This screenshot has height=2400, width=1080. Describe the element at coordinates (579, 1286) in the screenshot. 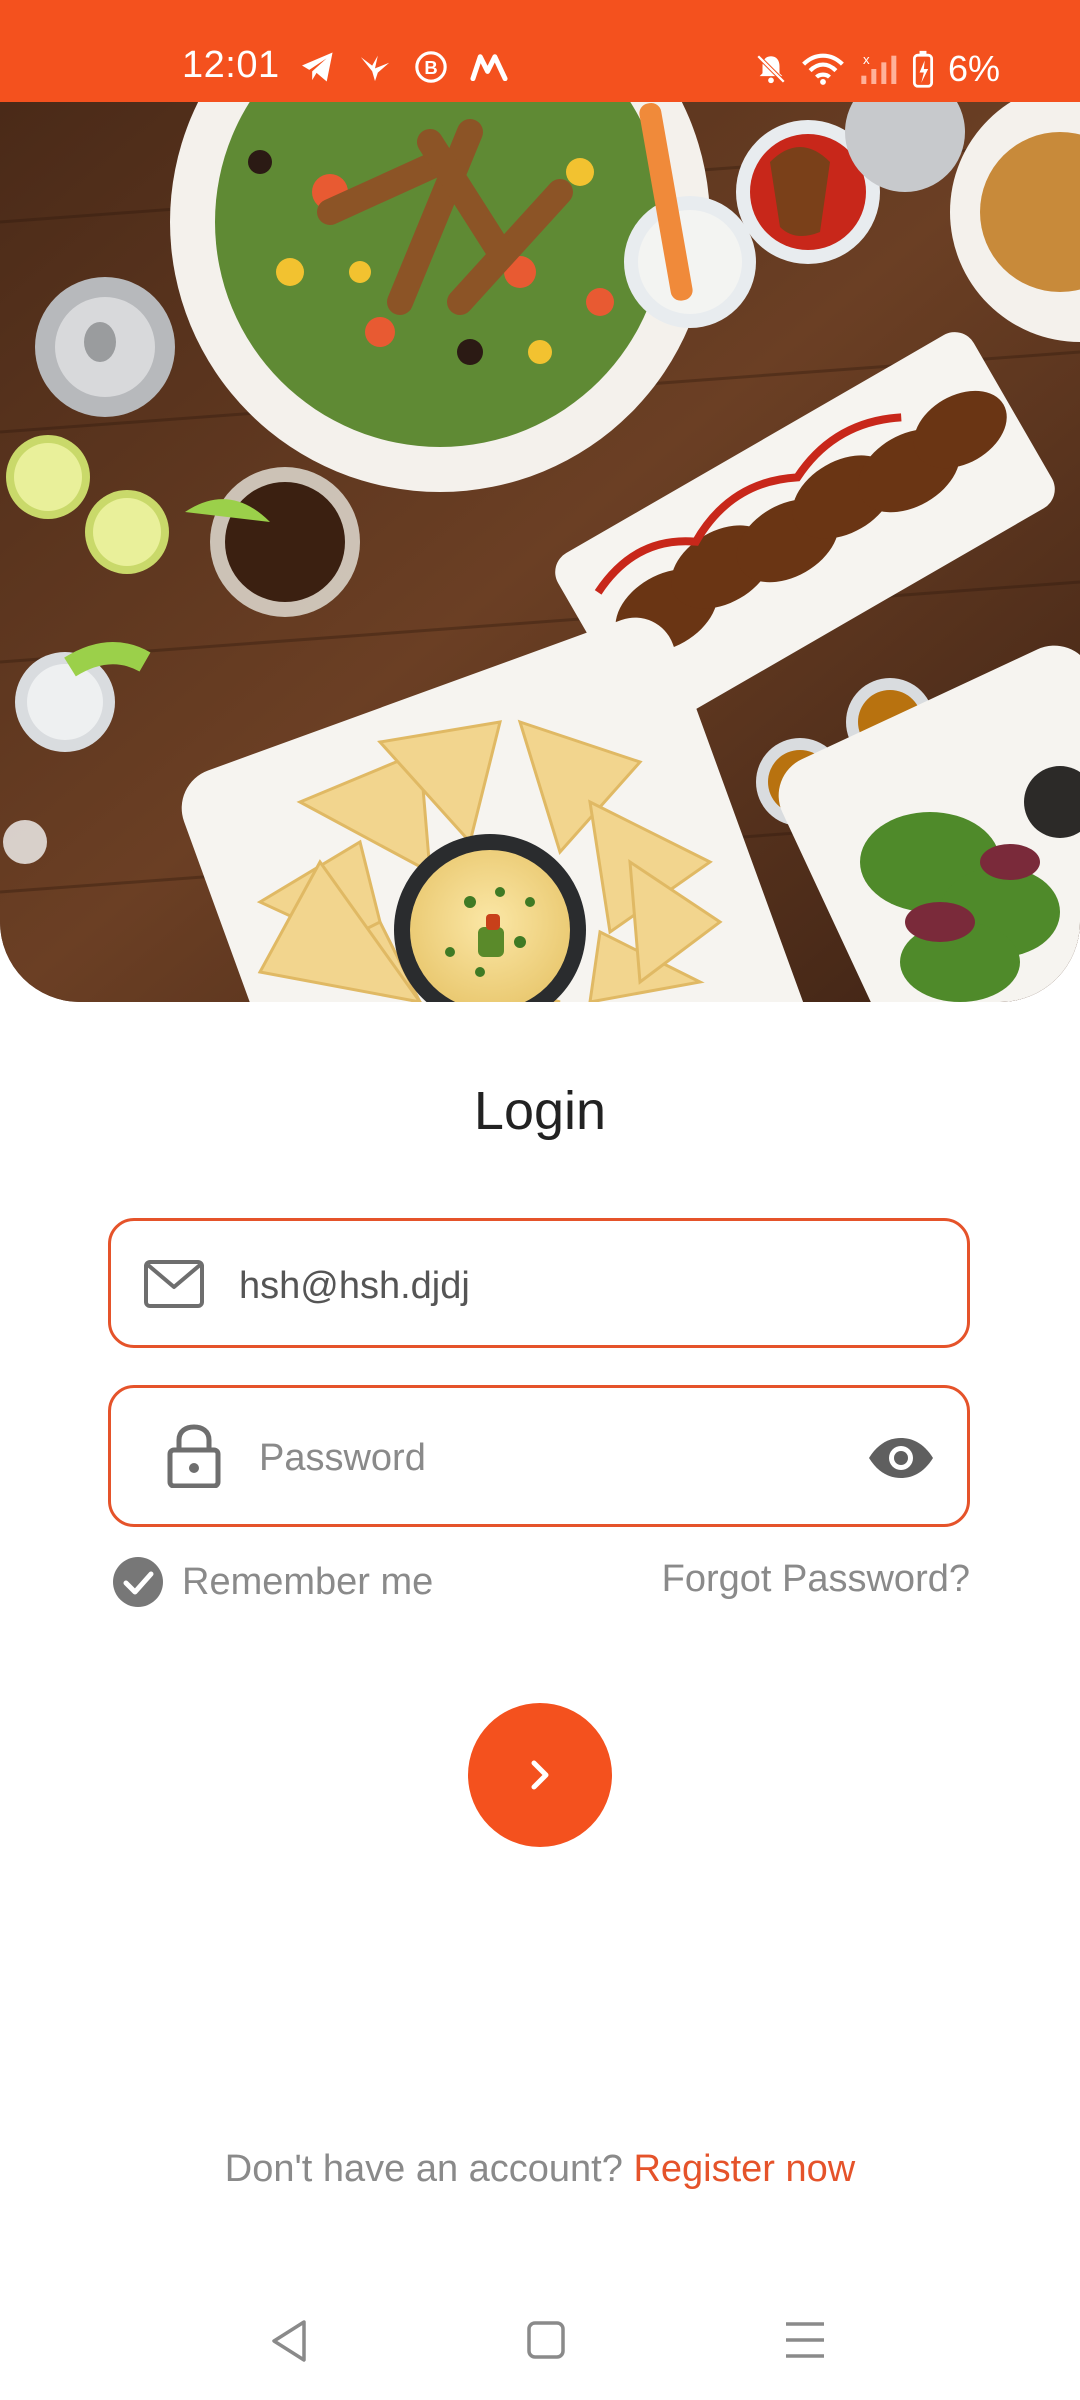

I see `email-input` at that location.